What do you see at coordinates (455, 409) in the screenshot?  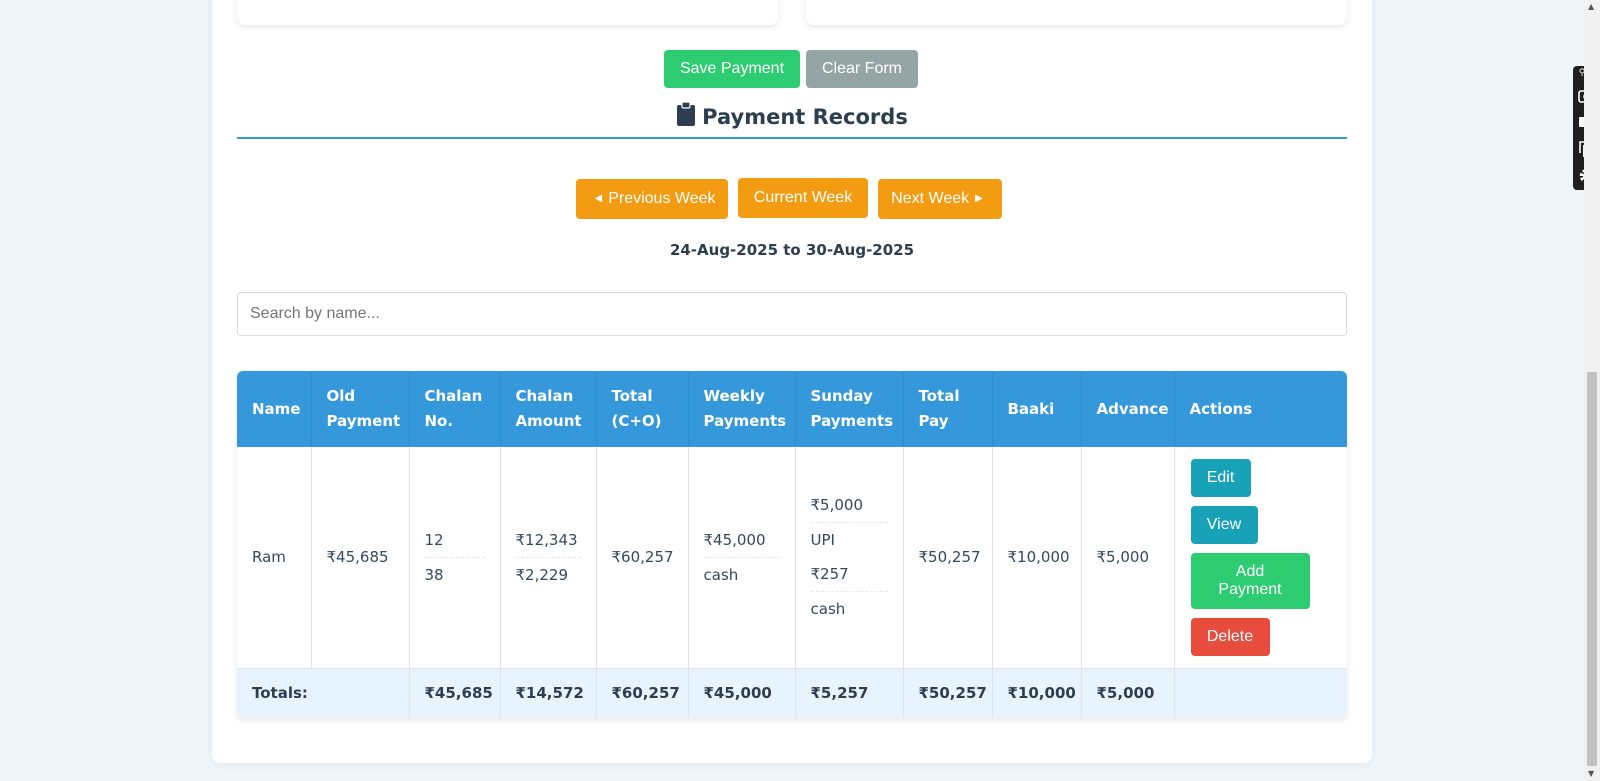 I see `header-chalan-no: Chalan No.` at bounding box center [455, 409].